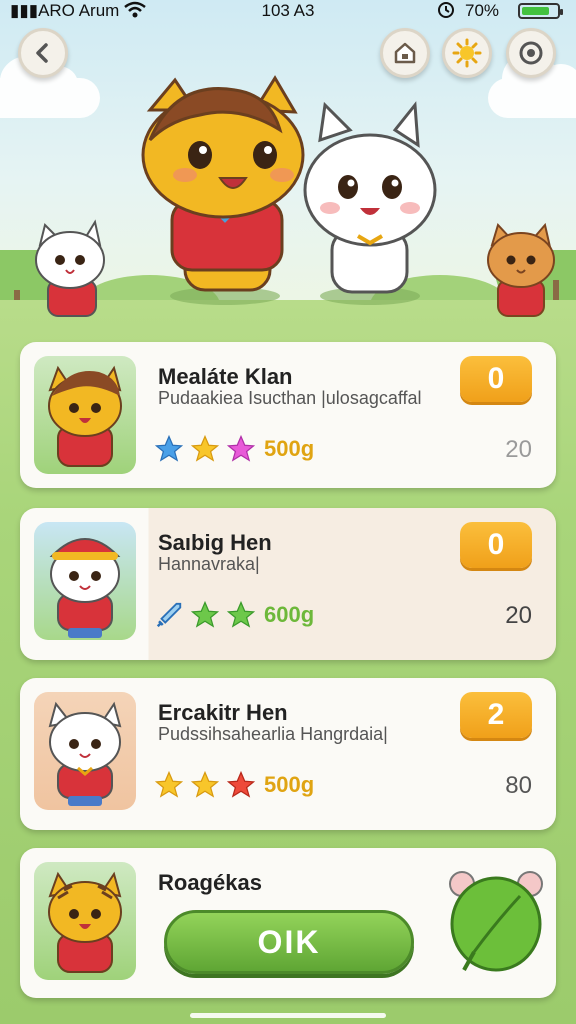 This screenshot has height=1024, width=576. Describe the element at coordinates (223, 183) in the screenshot. I see `yellow-cat-hero` at that location.